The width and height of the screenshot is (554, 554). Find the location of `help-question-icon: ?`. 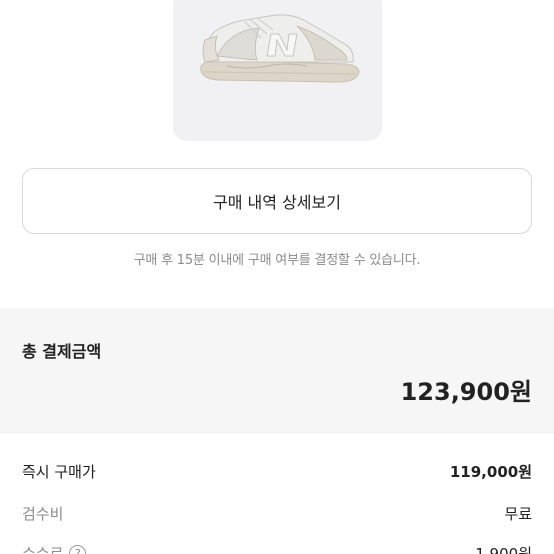

help-question-icon: ? is located at coordinates (78, 549).